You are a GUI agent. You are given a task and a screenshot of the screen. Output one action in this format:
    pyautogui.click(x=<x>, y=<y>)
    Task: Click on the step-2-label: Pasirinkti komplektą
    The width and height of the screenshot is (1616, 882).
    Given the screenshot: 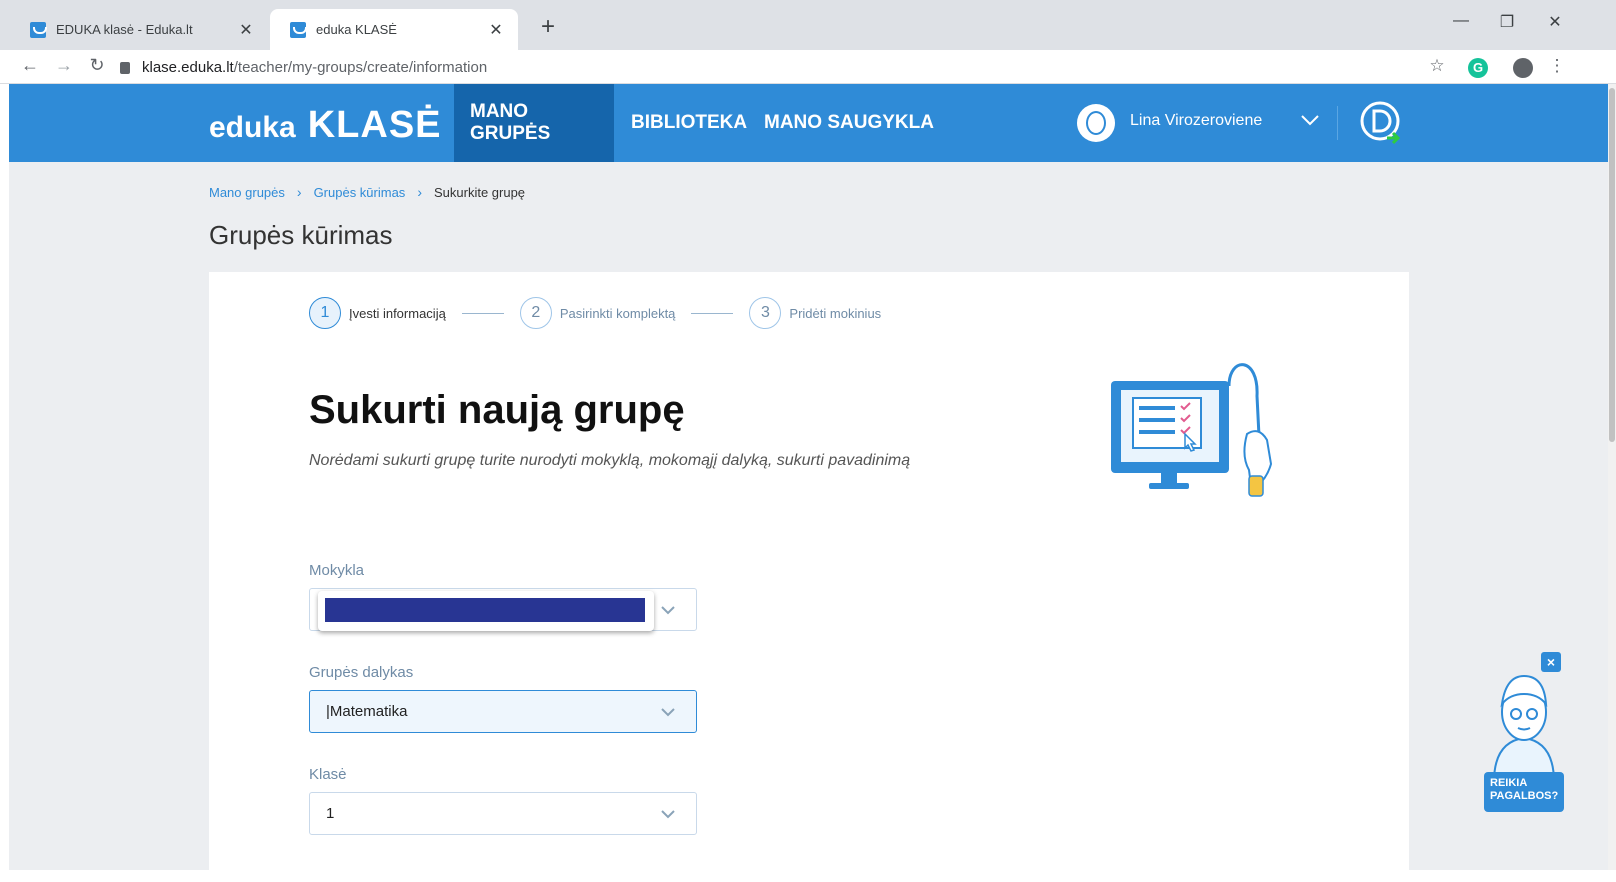 What is the action you would take?
    pyautogui.click(x=618, y=313)
    